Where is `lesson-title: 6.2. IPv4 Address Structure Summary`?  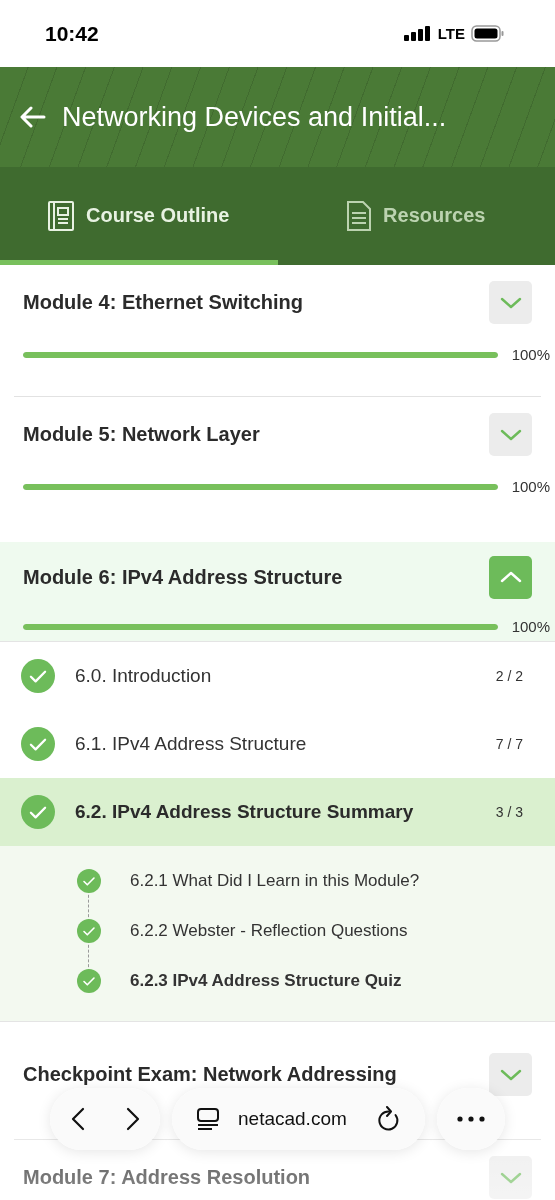
lesson-title: 6.2. IPv4 Address Structure Summary is located at coordinates (245, 812).